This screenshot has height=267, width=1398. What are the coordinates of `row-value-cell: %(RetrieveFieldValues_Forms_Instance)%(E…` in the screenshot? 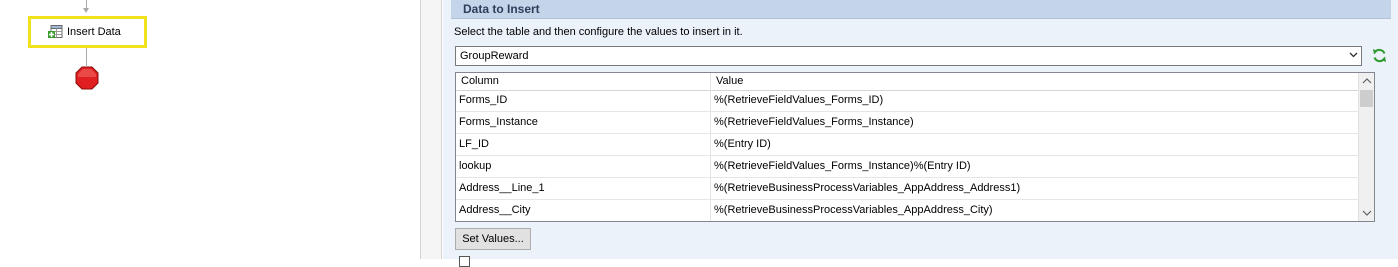 It's located at (1041, 166).